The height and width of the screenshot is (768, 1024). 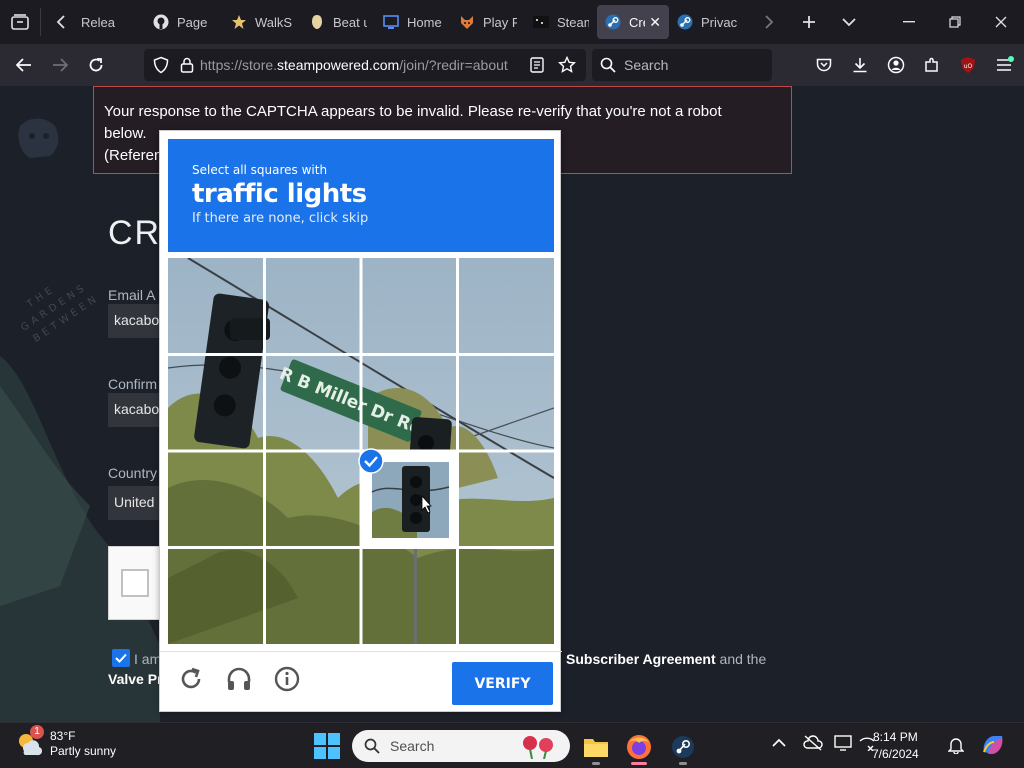 I want to click on tab-beat: Beat u, so click(x=338, y=22).